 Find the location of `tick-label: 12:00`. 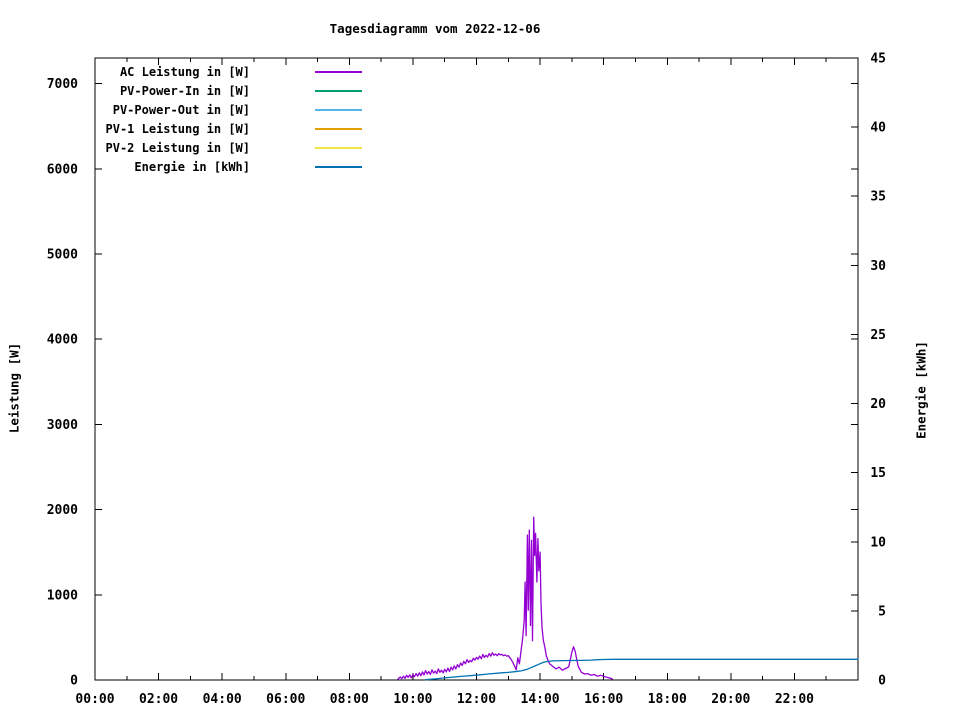

tick-label: 12:00 is located at coordinates (476, 699).